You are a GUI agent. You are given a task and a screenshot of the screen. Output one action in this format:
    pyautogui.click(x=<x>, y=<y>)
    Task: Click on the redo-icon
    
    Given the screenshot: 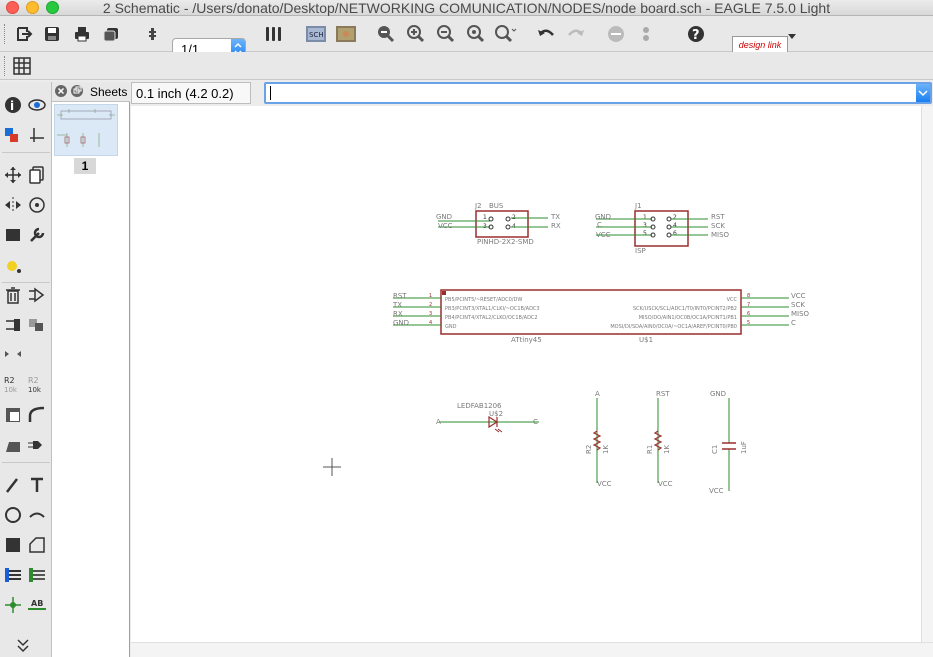 What is the action you would take?
    pyautogui.click(x=576, y=34)
    